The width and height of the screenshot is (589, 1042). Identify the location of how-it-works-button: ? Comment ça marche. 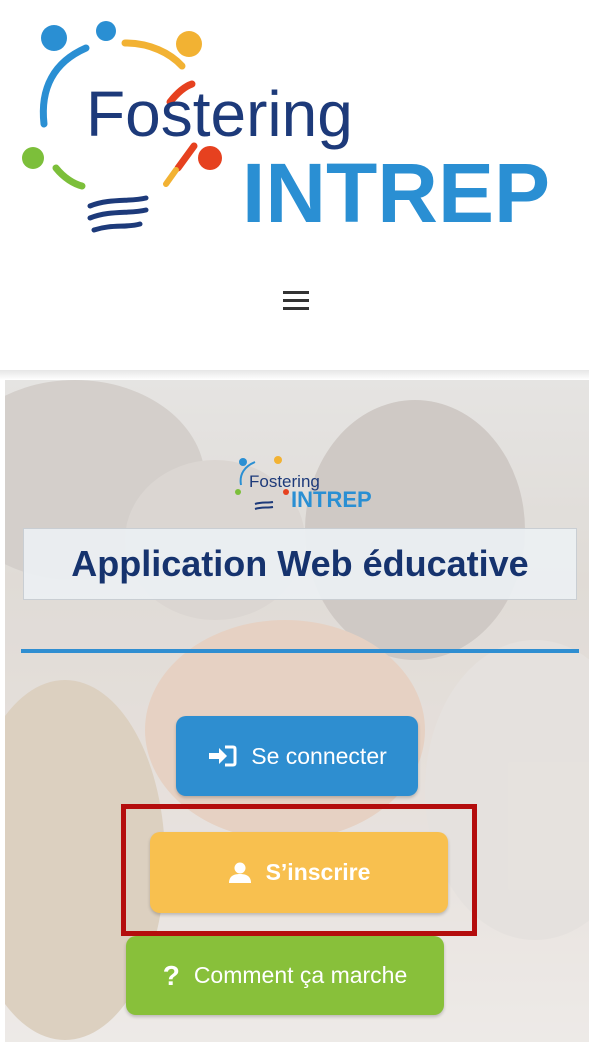
(285, 975).